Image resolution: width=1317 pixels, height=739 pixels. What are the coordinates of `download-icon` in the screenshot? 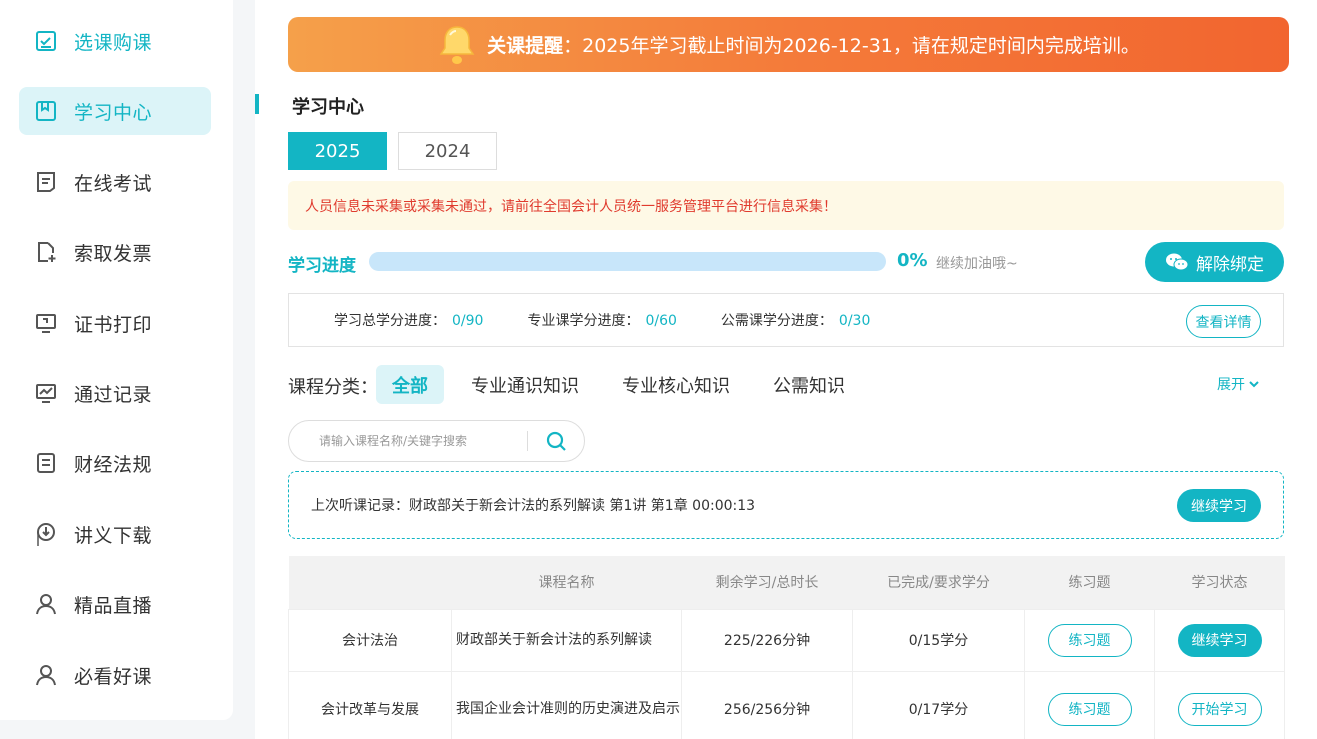 It's located at (46, 534).